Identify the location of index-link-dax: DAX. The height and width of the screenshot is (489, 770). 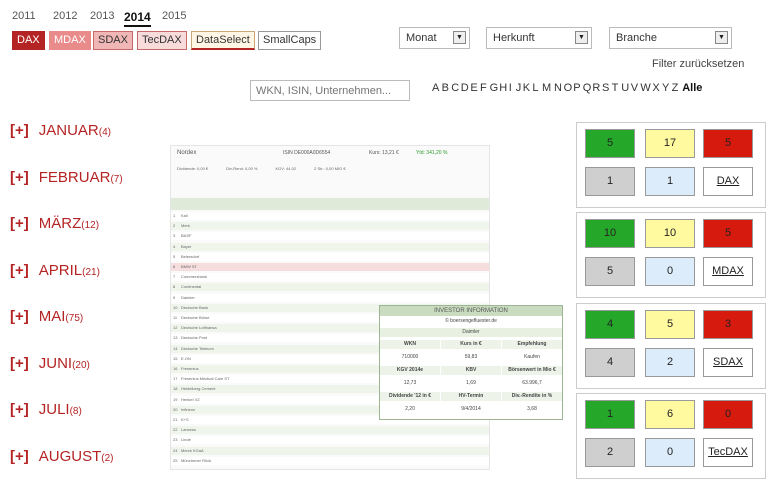
(728, 181).